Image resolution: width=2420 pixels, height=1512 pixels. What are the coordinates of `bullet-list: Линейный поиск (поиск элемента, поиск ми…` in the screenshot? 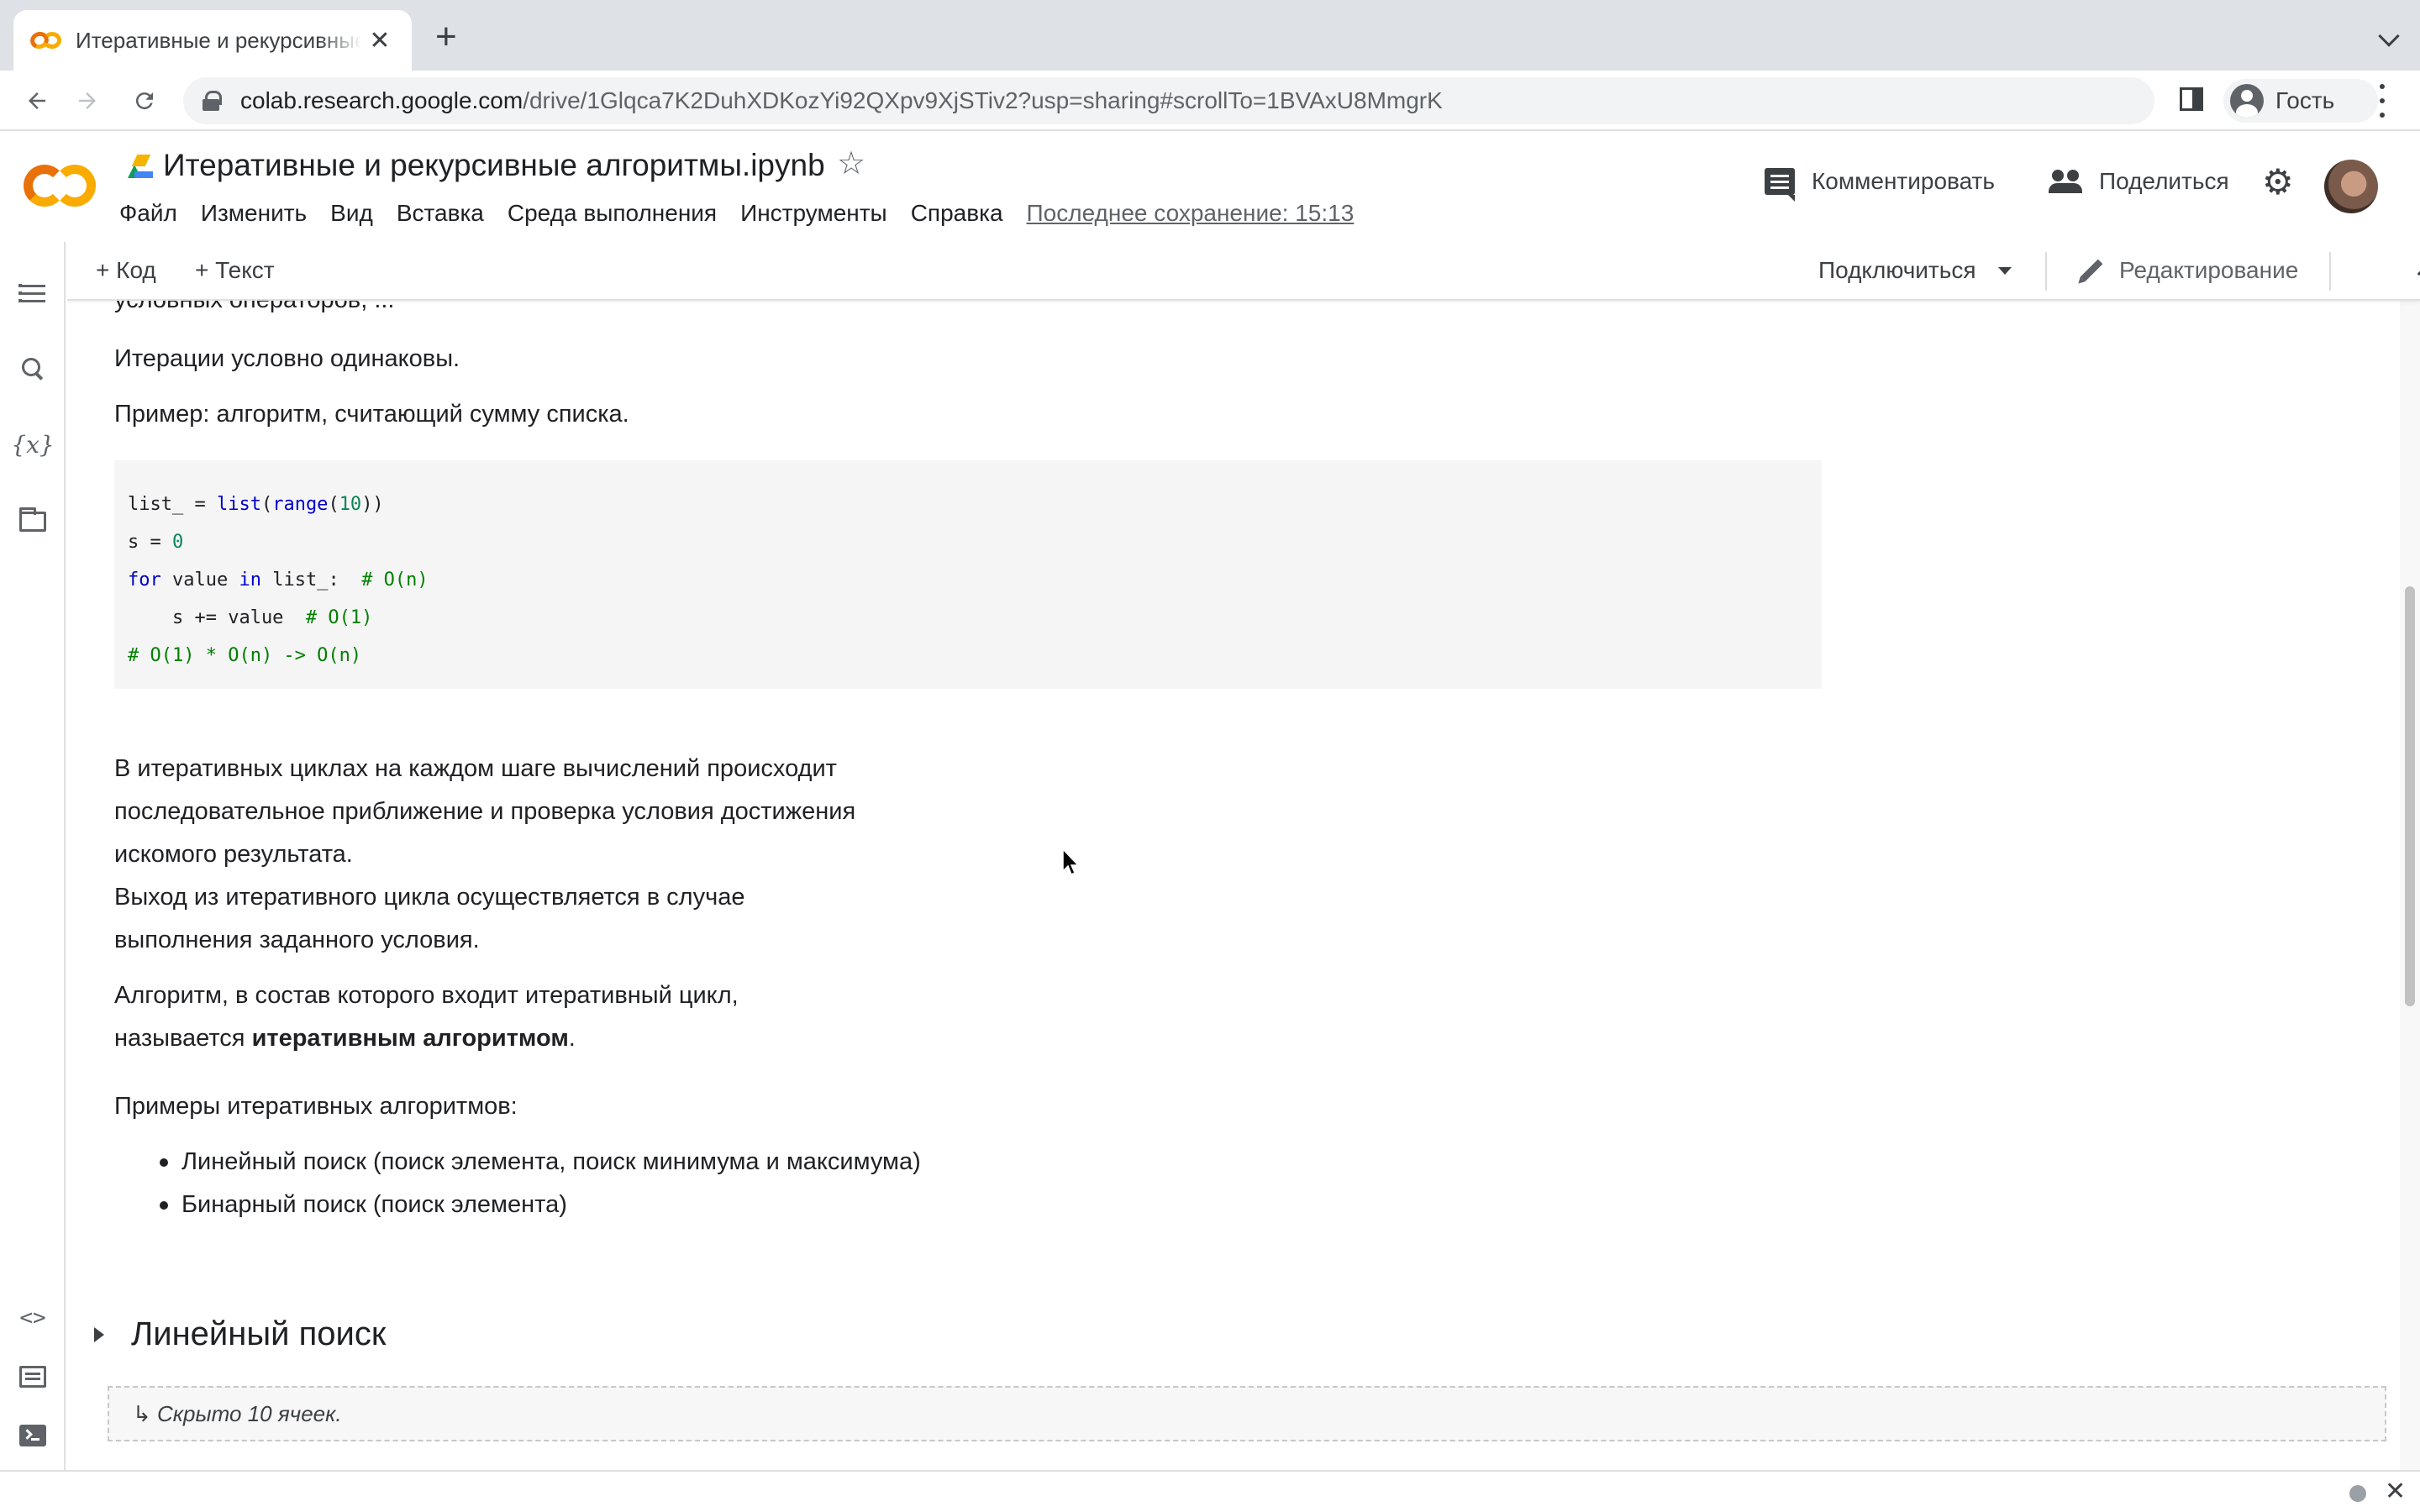 It's located at (517, 1183).